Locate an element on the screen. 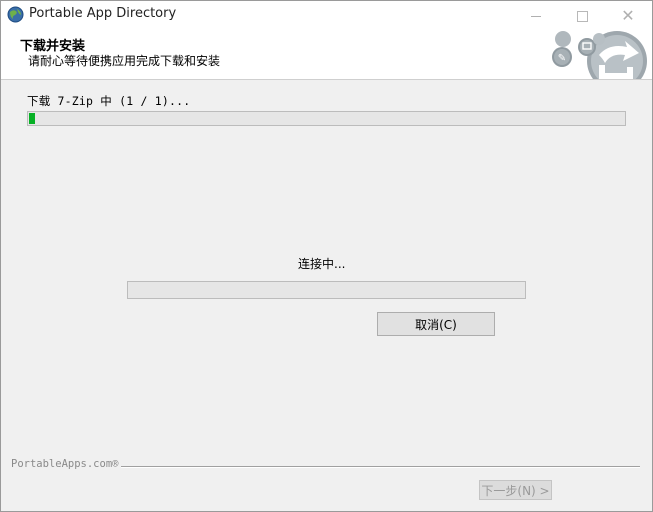 This screenshot has width=653, height=512. maximize-button is located at coordinates (582, 16).